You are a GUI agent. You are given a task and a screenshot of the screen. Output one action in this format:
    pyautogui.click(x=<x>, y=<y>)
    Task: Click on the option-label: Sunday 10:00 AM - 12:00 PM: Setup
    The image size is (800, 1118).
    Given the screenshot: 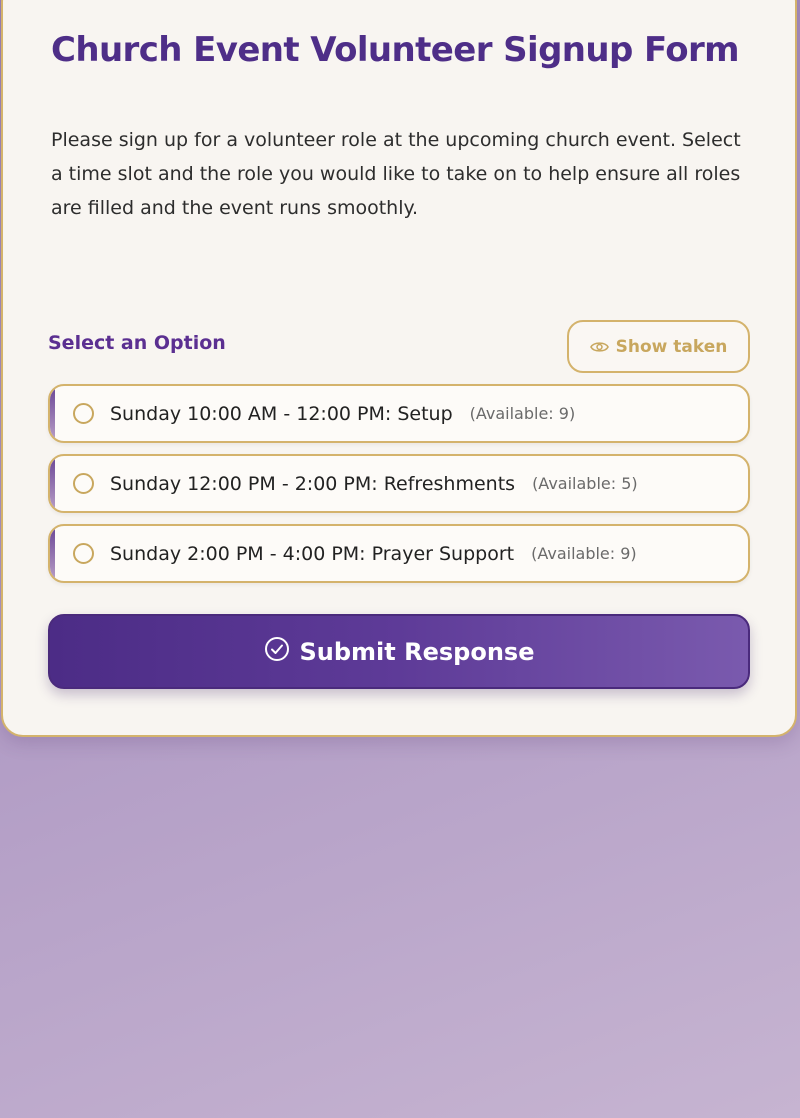 What is the action you would take?
    pyautogui.click(x=281, y=413)
    